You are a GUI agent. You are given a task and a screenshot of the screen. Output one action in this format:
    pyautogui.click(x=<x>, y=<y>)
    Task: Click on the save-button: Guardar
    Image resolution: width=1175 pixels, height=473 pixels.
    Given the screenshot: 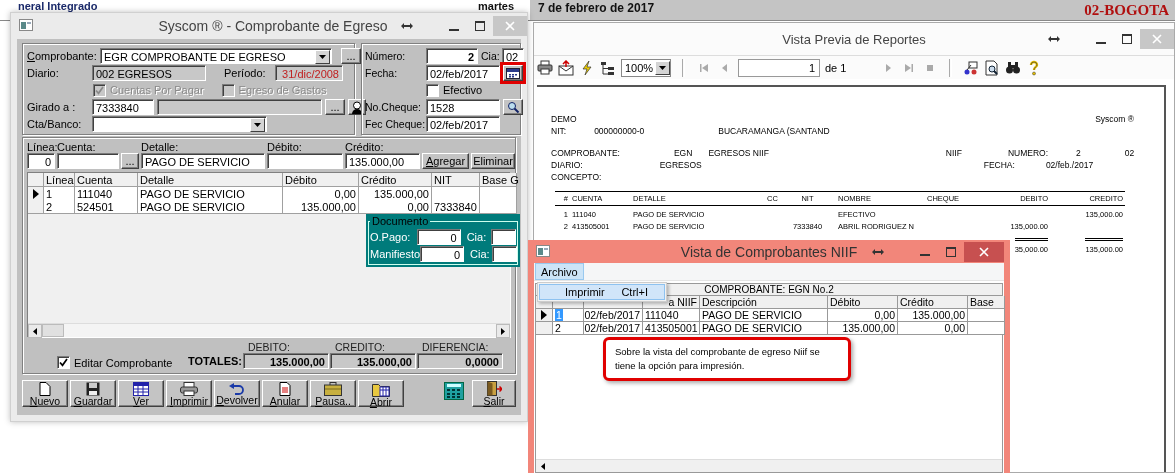 What is the action you would take?
    pyautogui.click(x=93, y=393)
    